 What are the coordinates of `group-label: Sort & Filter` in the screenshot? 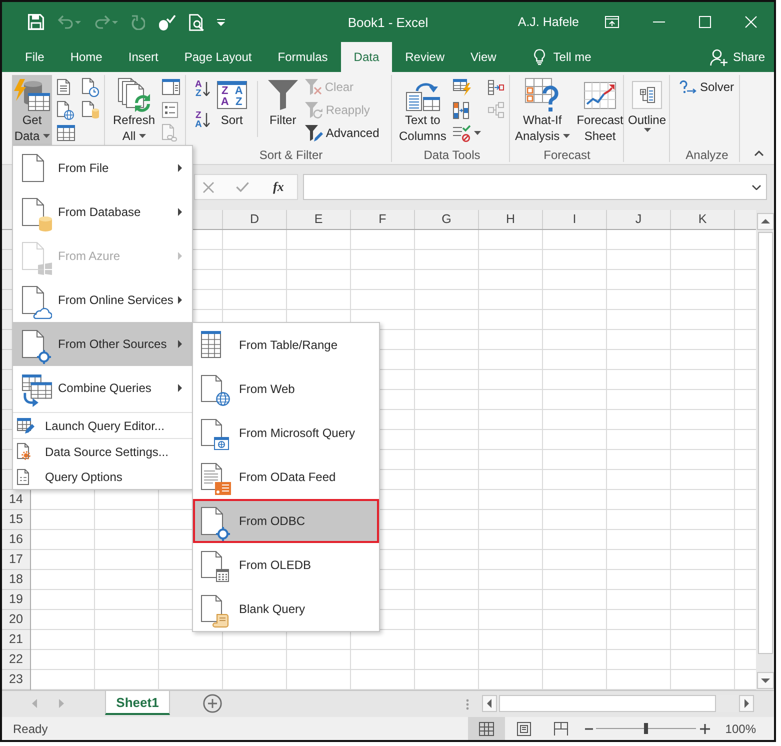 It's located at (291, 155).